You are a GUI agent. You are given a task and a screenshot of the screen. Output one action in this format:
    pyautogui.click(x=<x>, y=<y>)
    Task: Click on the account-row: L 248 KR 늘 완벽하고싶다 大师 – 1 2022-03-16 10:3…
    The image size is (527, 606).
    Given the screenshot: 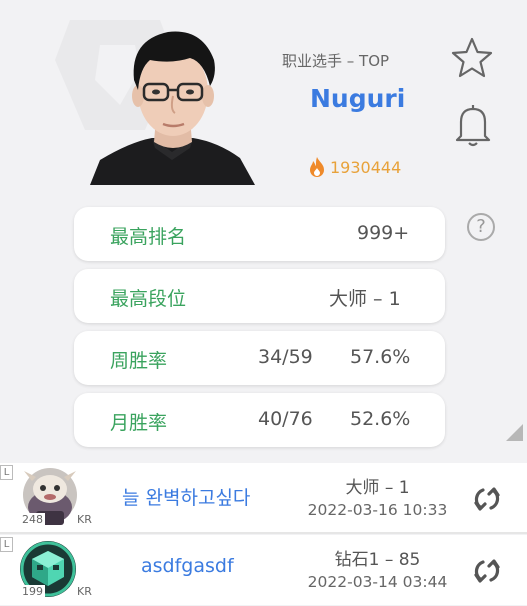 What is the action you would take?
    pyautogui.click(x=263, y=498)
    